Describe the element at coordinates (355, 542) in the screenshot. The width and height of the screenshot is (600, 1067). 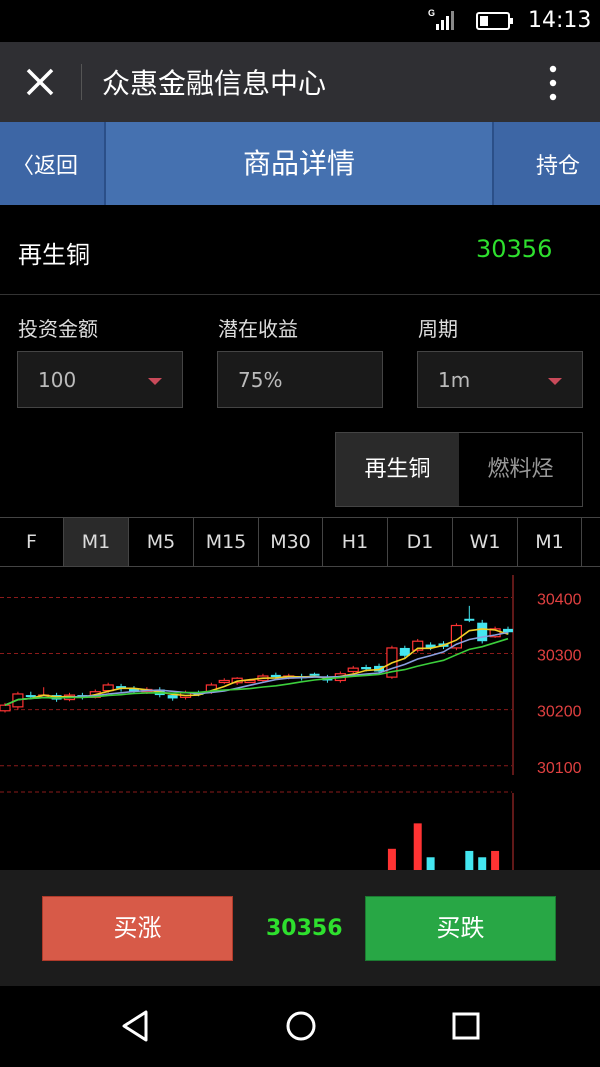
I see `tab-period: H1` at that location.